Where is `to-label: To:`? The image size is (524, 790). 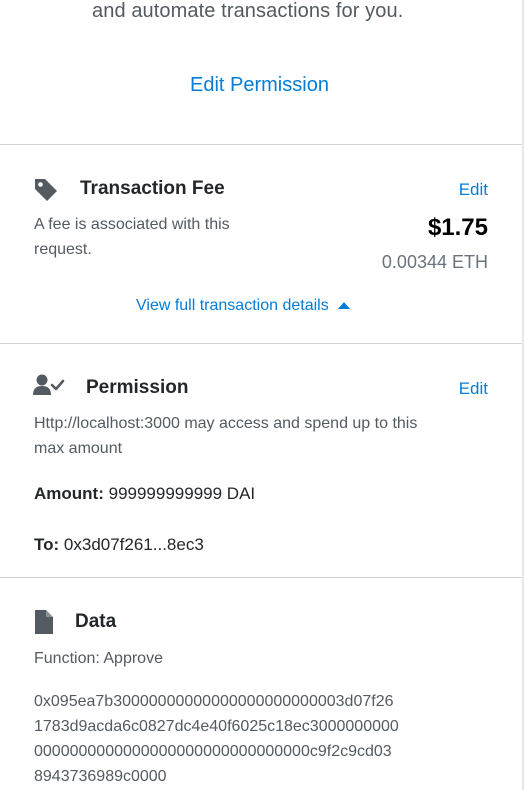 to-label: To: is located at coordinates (47, 544).